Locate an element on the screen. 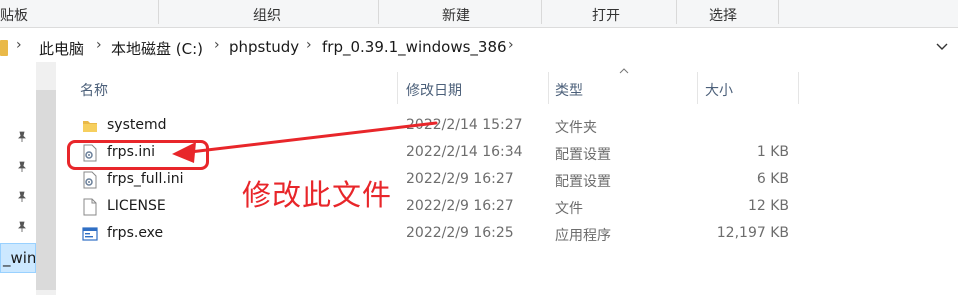 This screenshot has height=295, width=958. column-header-size: 大小 is located at coordinates (719, 90).